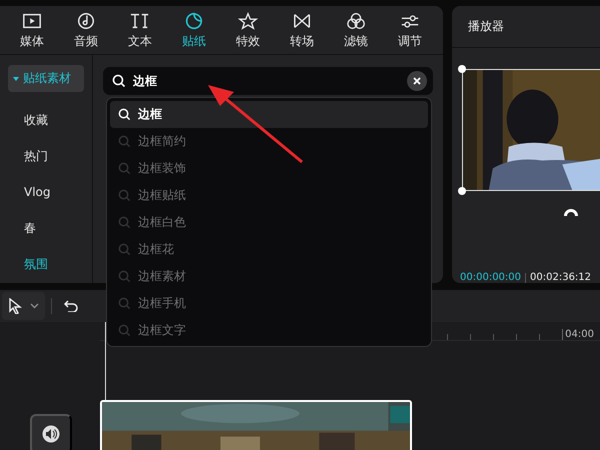 The width and height of the screenshot is (600, 450). Describe the element at coordinates (269, 114) in the screenshot. I see `suggestion-item: 边框` at that location.